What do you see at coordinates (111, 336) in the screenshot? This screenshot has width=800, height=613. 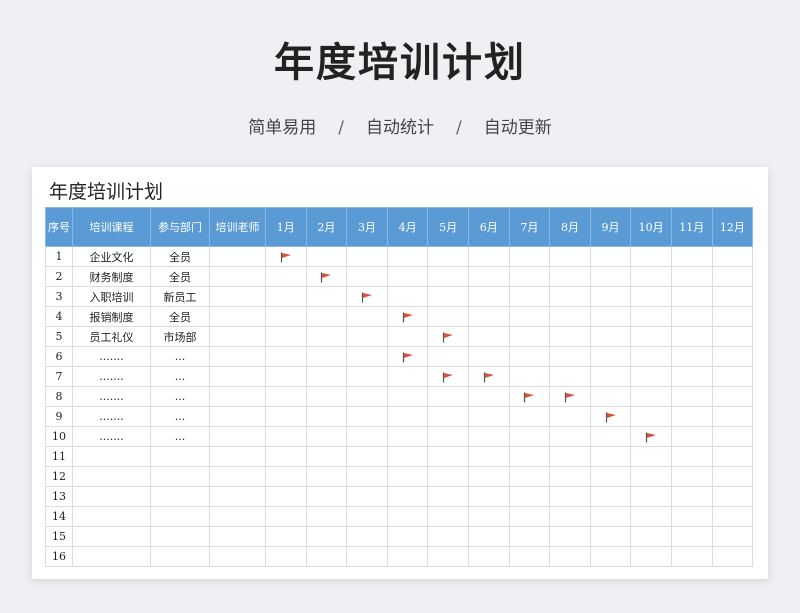 I see `course-cell: 员工礼仪` at bounding box center [111, 336].